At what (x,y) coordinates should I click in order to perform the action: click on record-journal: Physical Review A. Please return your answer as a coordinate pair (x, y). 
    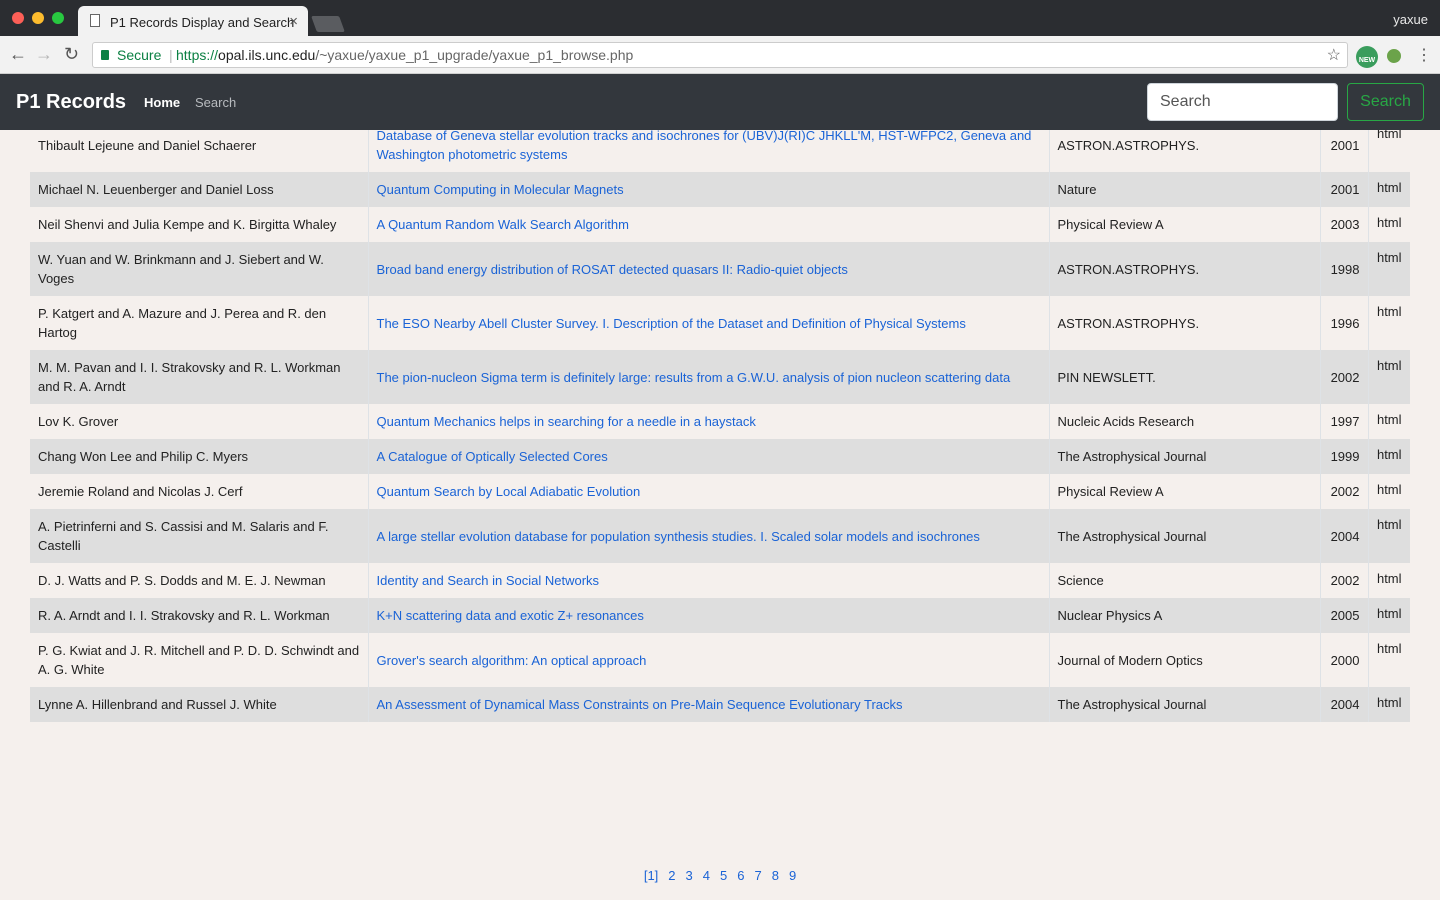
    Looking at the image, I should click on (1110, 224).